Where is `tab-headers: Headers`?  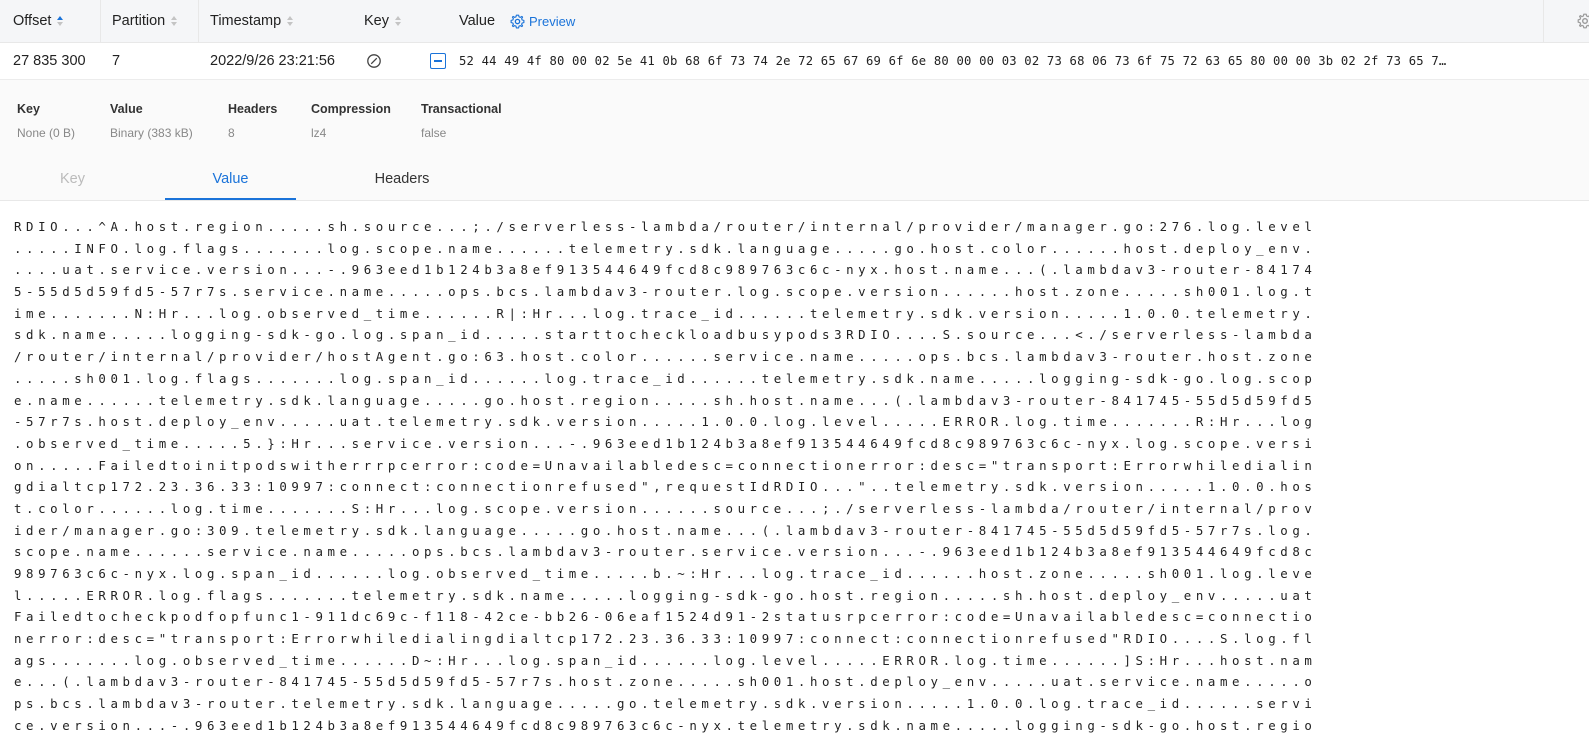
tab-headers: Headers is located at coordinates (402, 179).